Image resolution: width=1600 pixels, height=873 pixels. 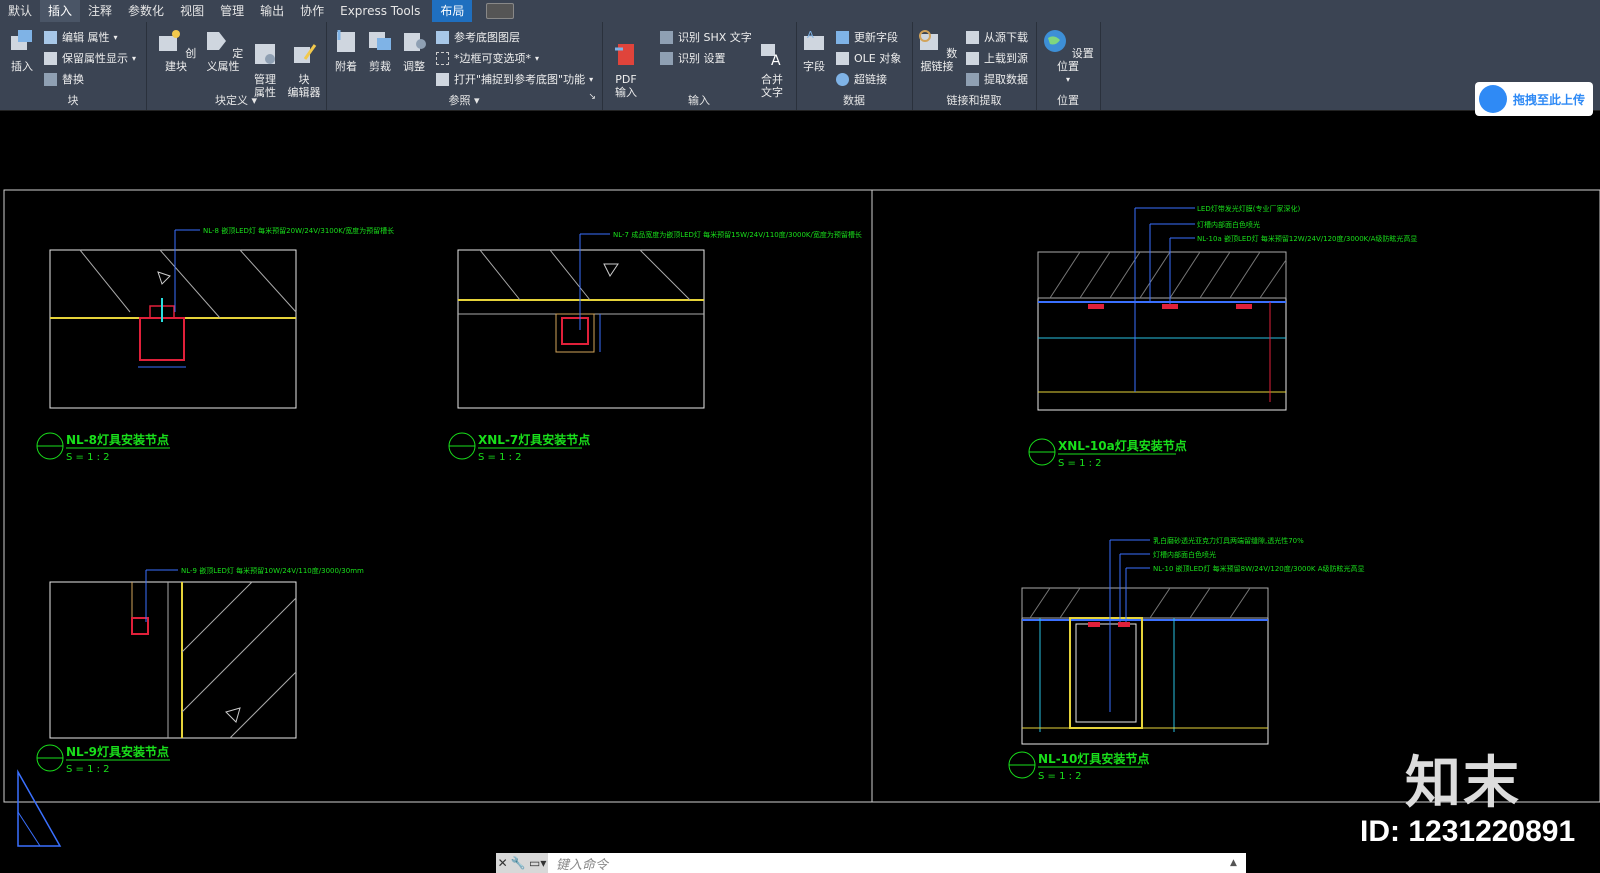 I want to click on upload-icon, so click(x=972, y=58).